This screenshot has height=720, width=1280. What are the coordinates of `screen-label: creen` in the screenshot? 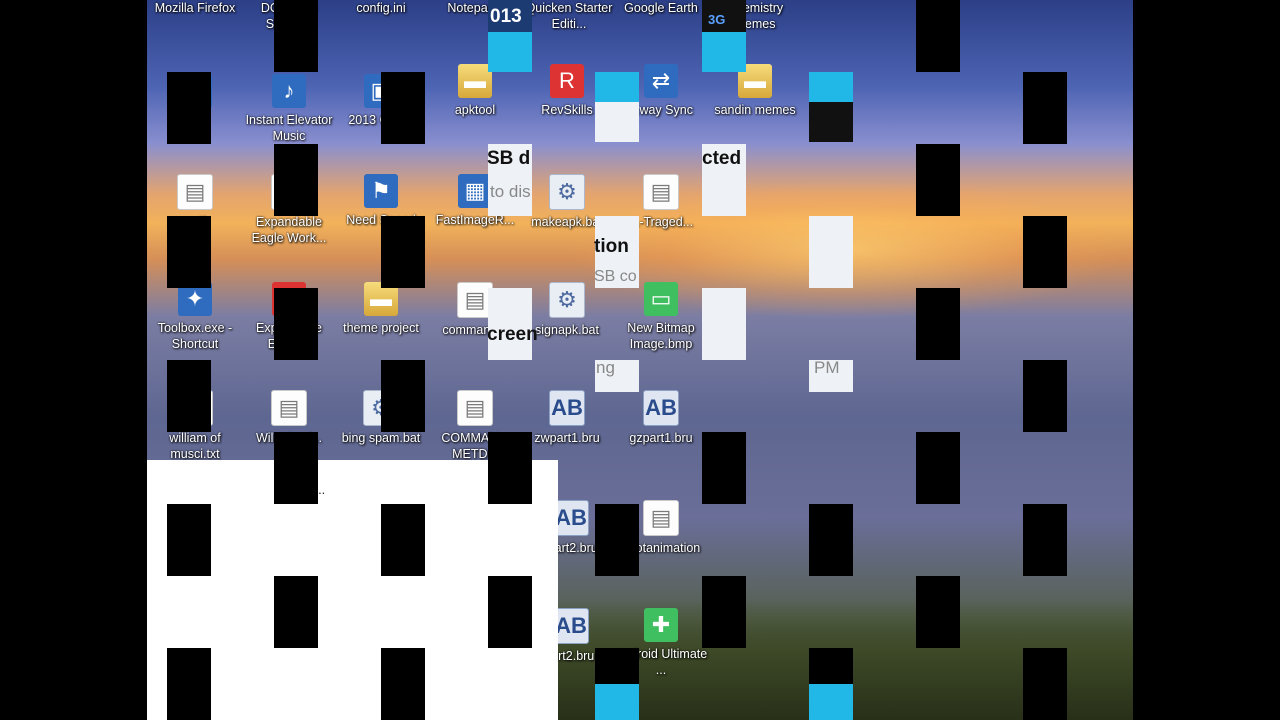 It's located at (512, 334).